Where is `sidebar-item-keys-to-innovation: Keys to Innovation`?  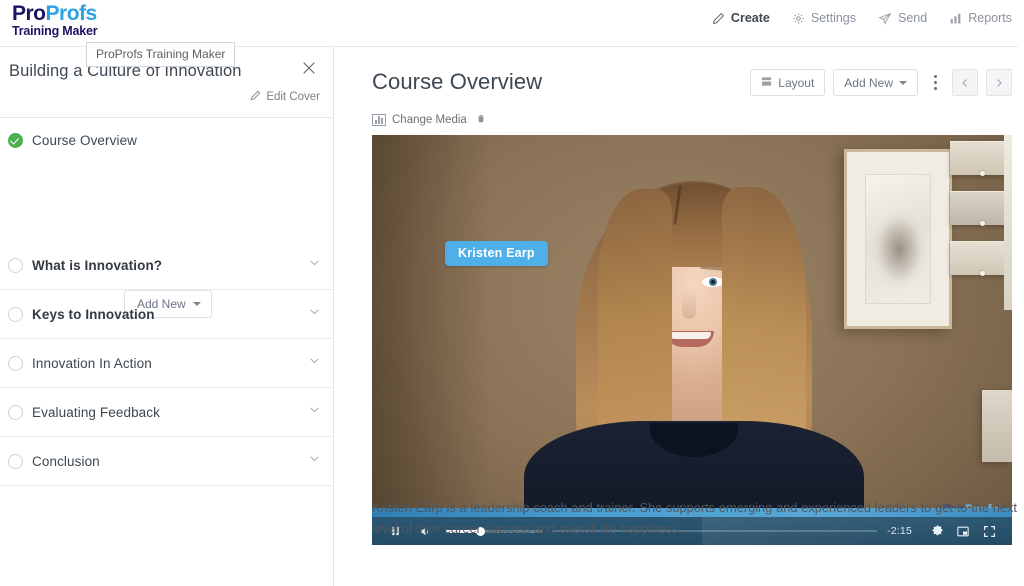
sidebar-item-keys-to-innovation: Keys to Innovation is located at coordinates (167, 314).